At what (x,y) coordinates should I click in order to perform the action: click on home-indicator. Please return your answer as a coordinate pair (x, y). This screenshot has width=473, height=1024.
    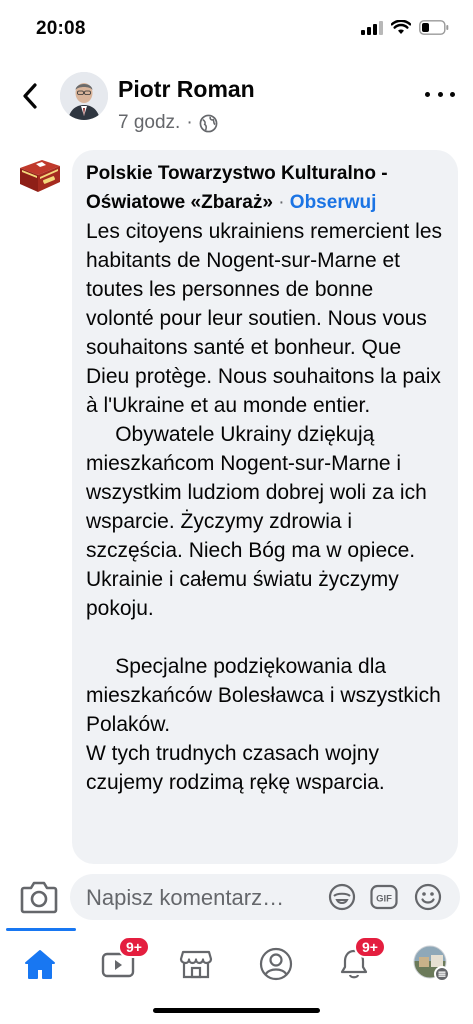
    Looking at the image, I should click on (236, 1010).